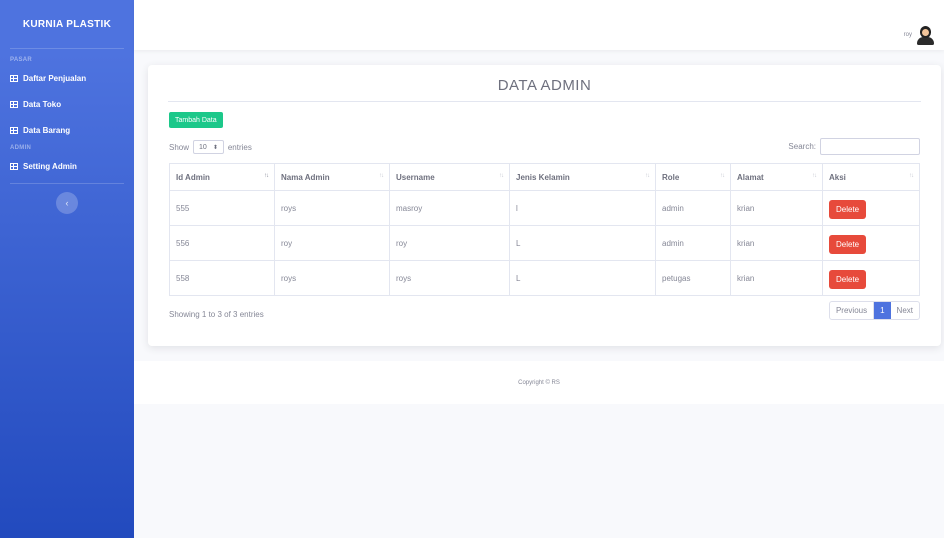 The height and width of the screenshot is (538, 944). What do you see at coordinates (216, 314) in the screenshot?
I see `table-info: Showing 1 to 3 of 3 entries` at bounding box center [216, 314].